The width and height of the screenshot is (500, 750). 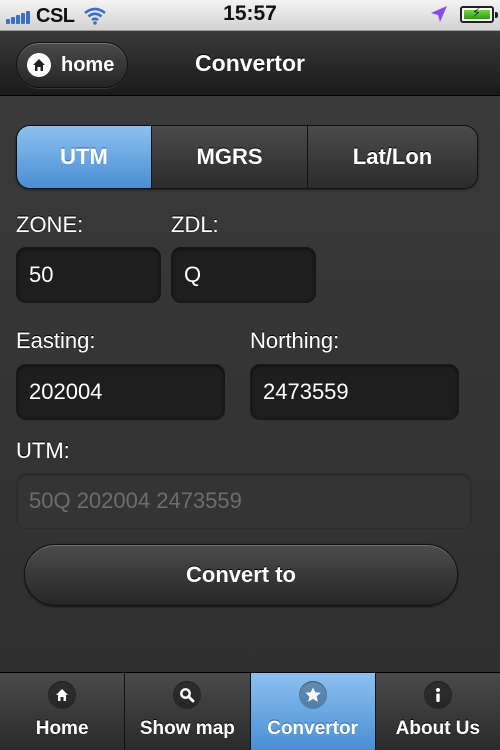 I want to click on search-icon, so click(x=187, y=695).